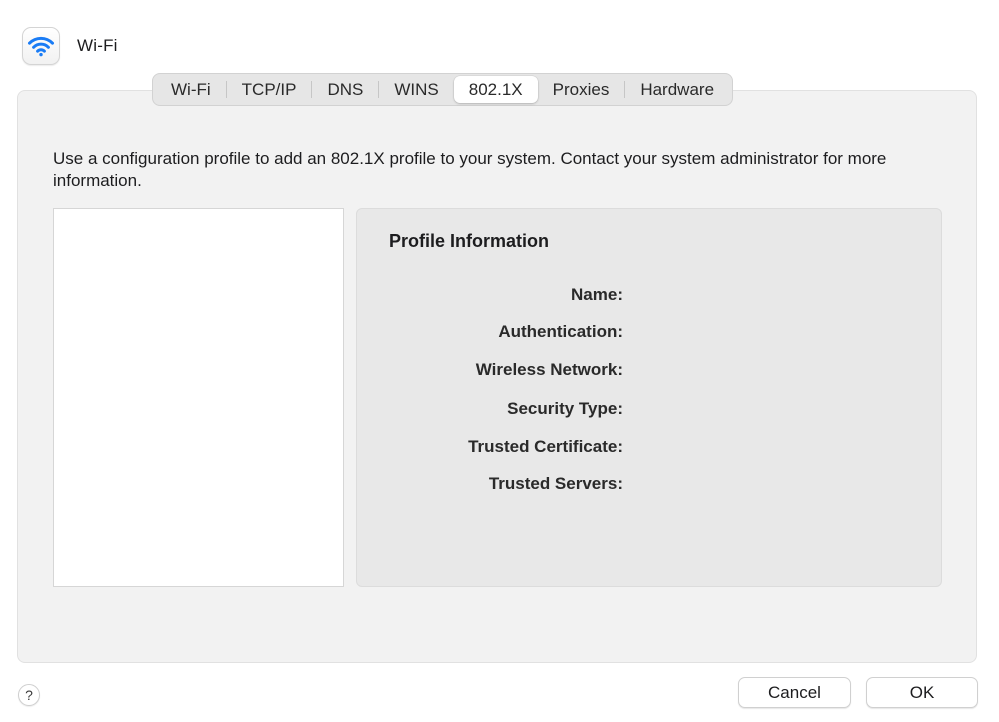  Describe the element at coordinates (581, 89) in the screenshot. I see `tab-proxies: Proxies` at that location.